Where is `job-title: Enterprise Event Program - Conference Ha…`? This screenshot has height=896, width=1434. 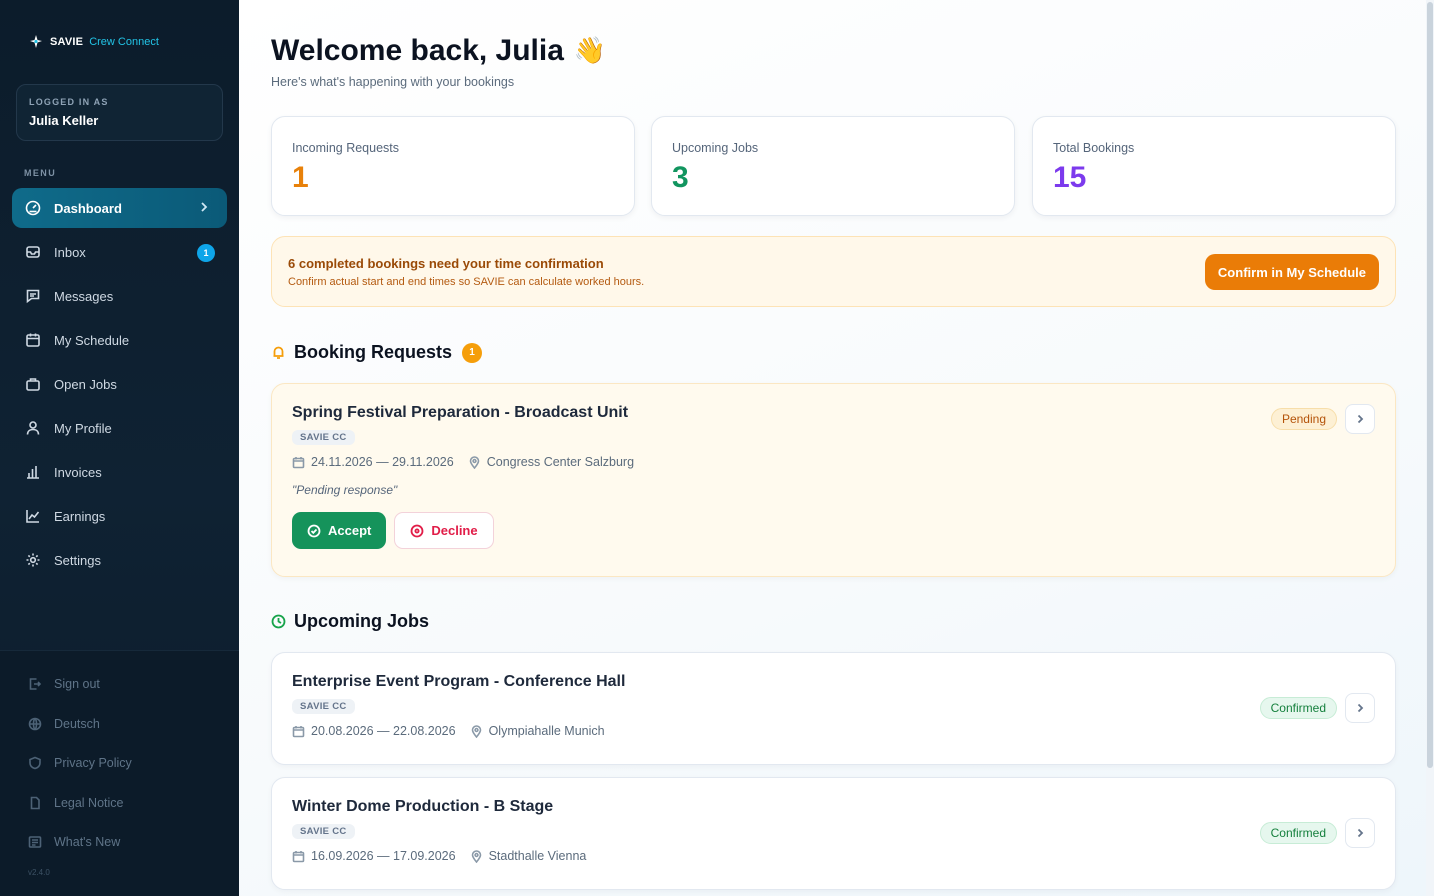
job-title: Enterprise Event Program - Conference Ha… is located at coordinates (459, 681).